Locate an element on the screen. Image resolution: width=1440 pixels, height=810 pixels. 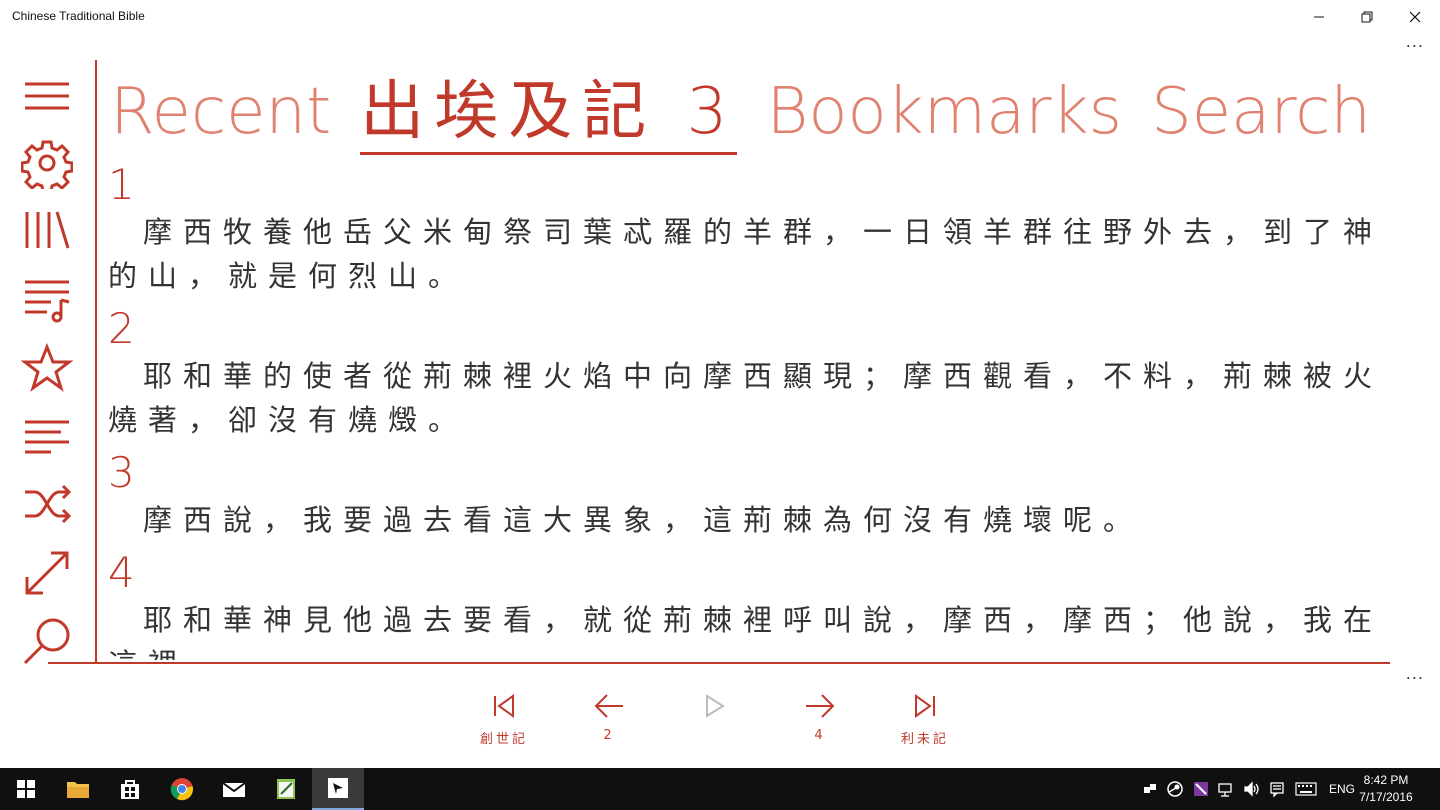
close-button is located at coordinates (1415, 17).